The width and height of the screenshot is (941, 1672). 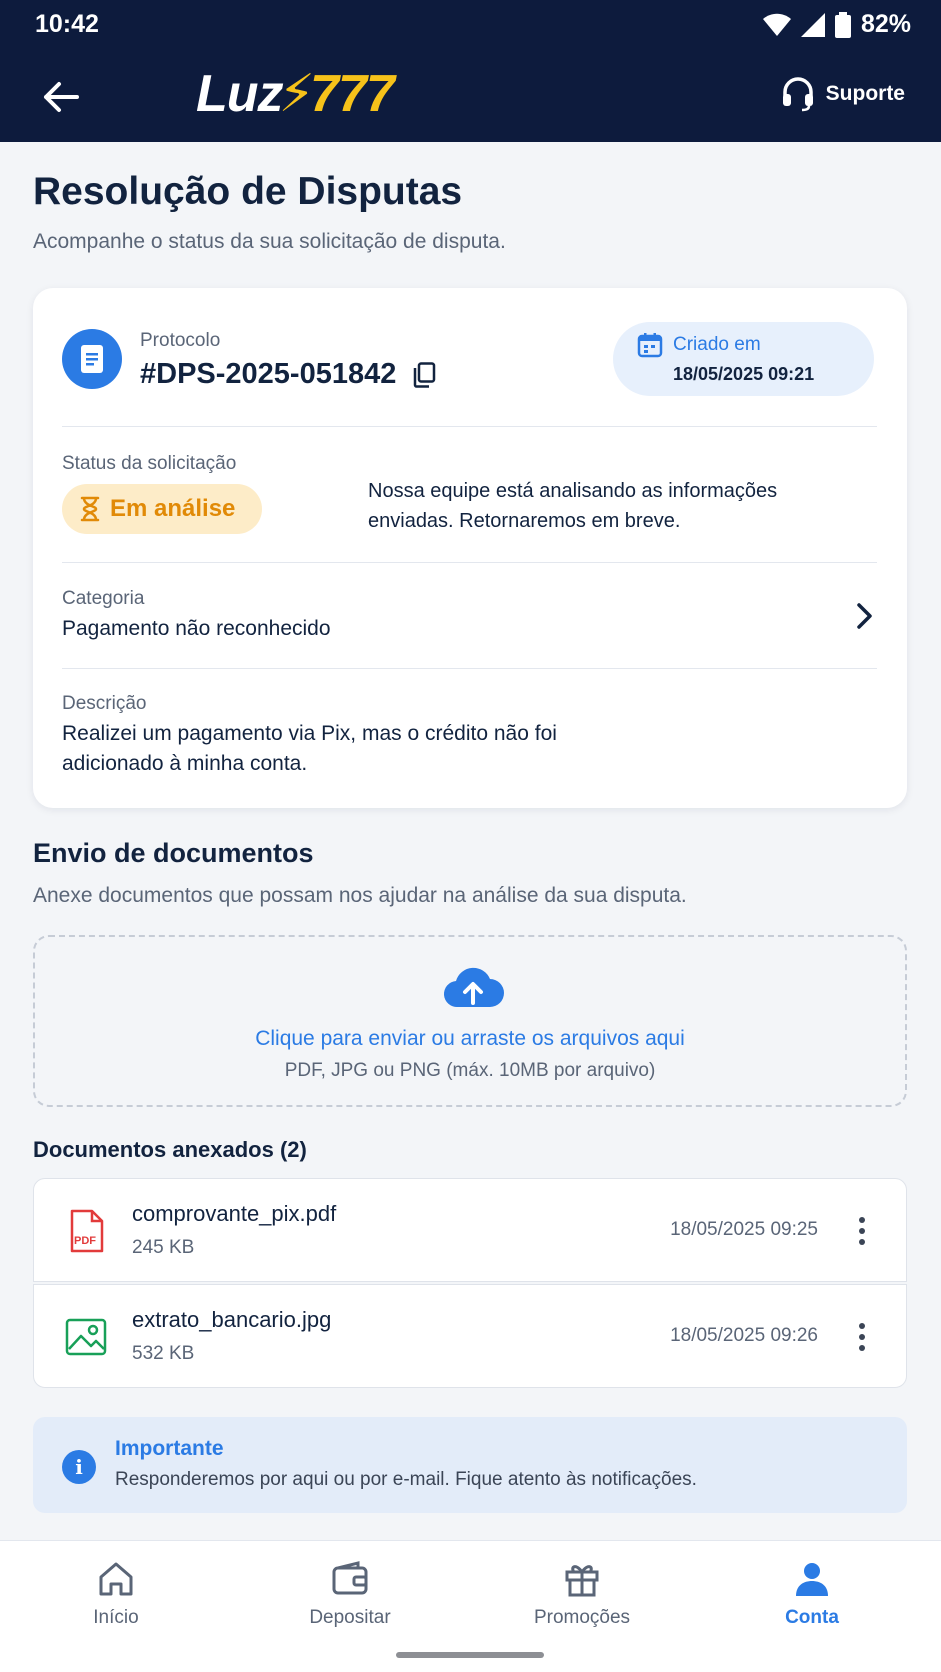 I want to click on protocol-label: Protocolo, so click(x=180, y=340).